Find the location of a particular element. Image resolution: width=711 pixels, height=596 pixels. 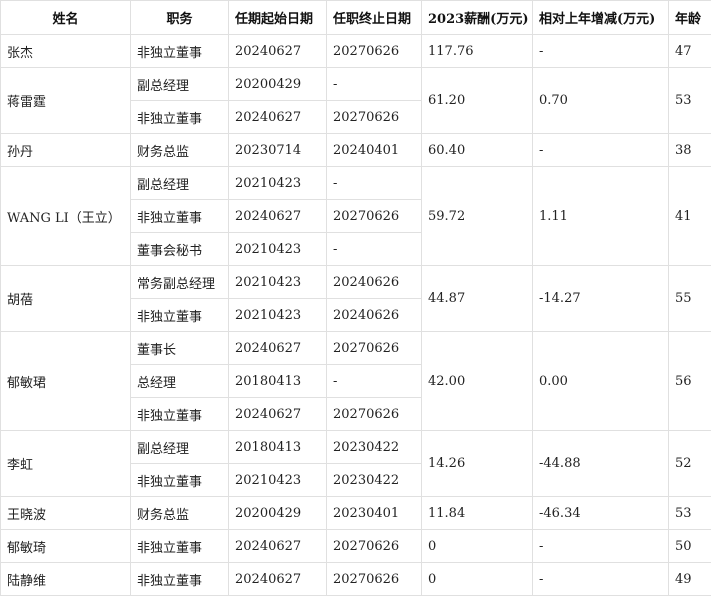

person-name-cell: 张杰 is located at coordinates (66, 51).